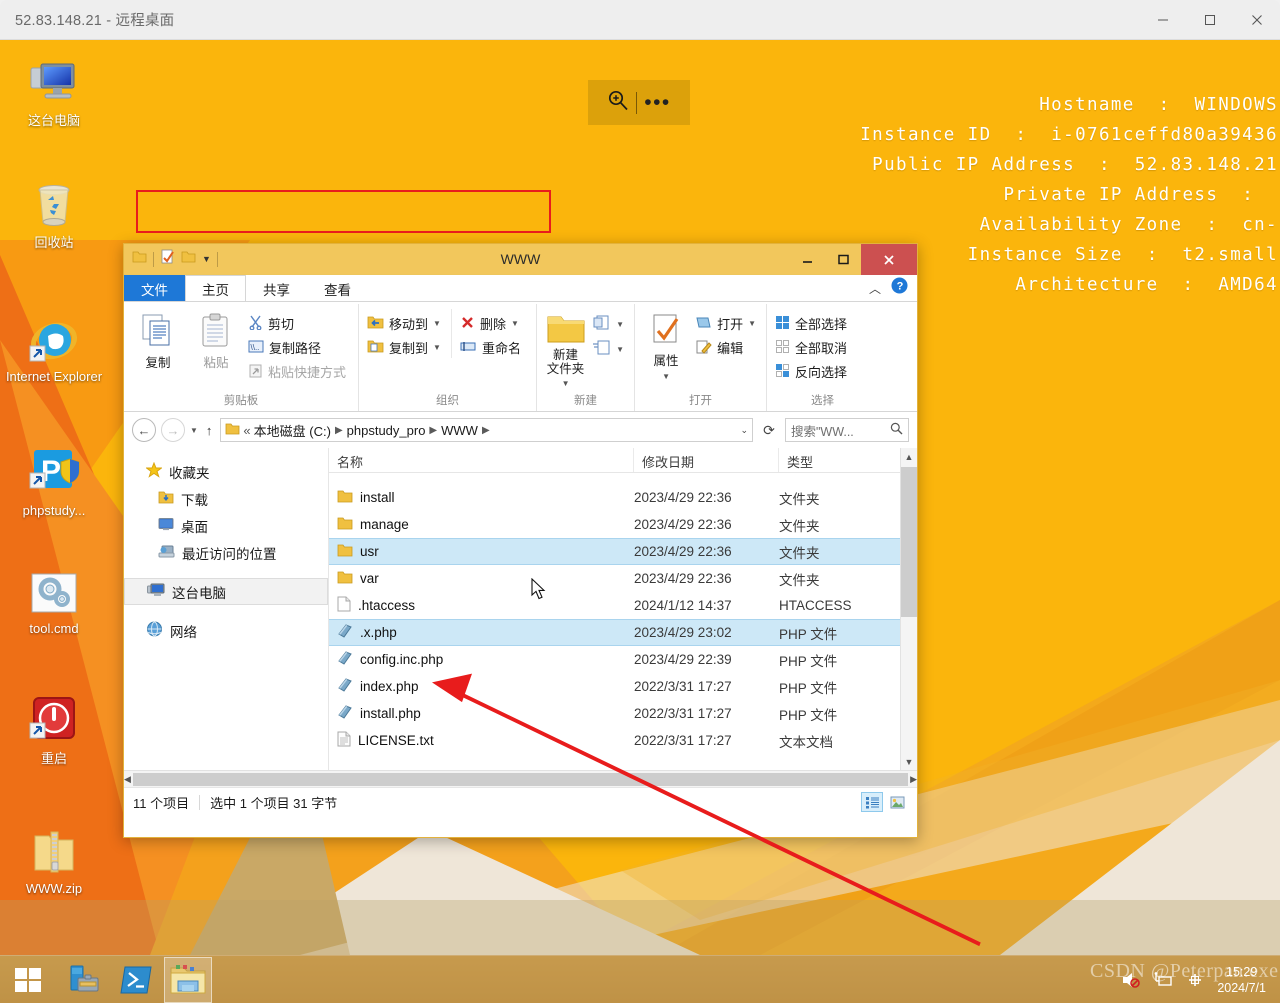 The image size is (1280, 1003). I want to click on table-row: usr 2023/4/29 22:36 文件夹, so click(623, 551).